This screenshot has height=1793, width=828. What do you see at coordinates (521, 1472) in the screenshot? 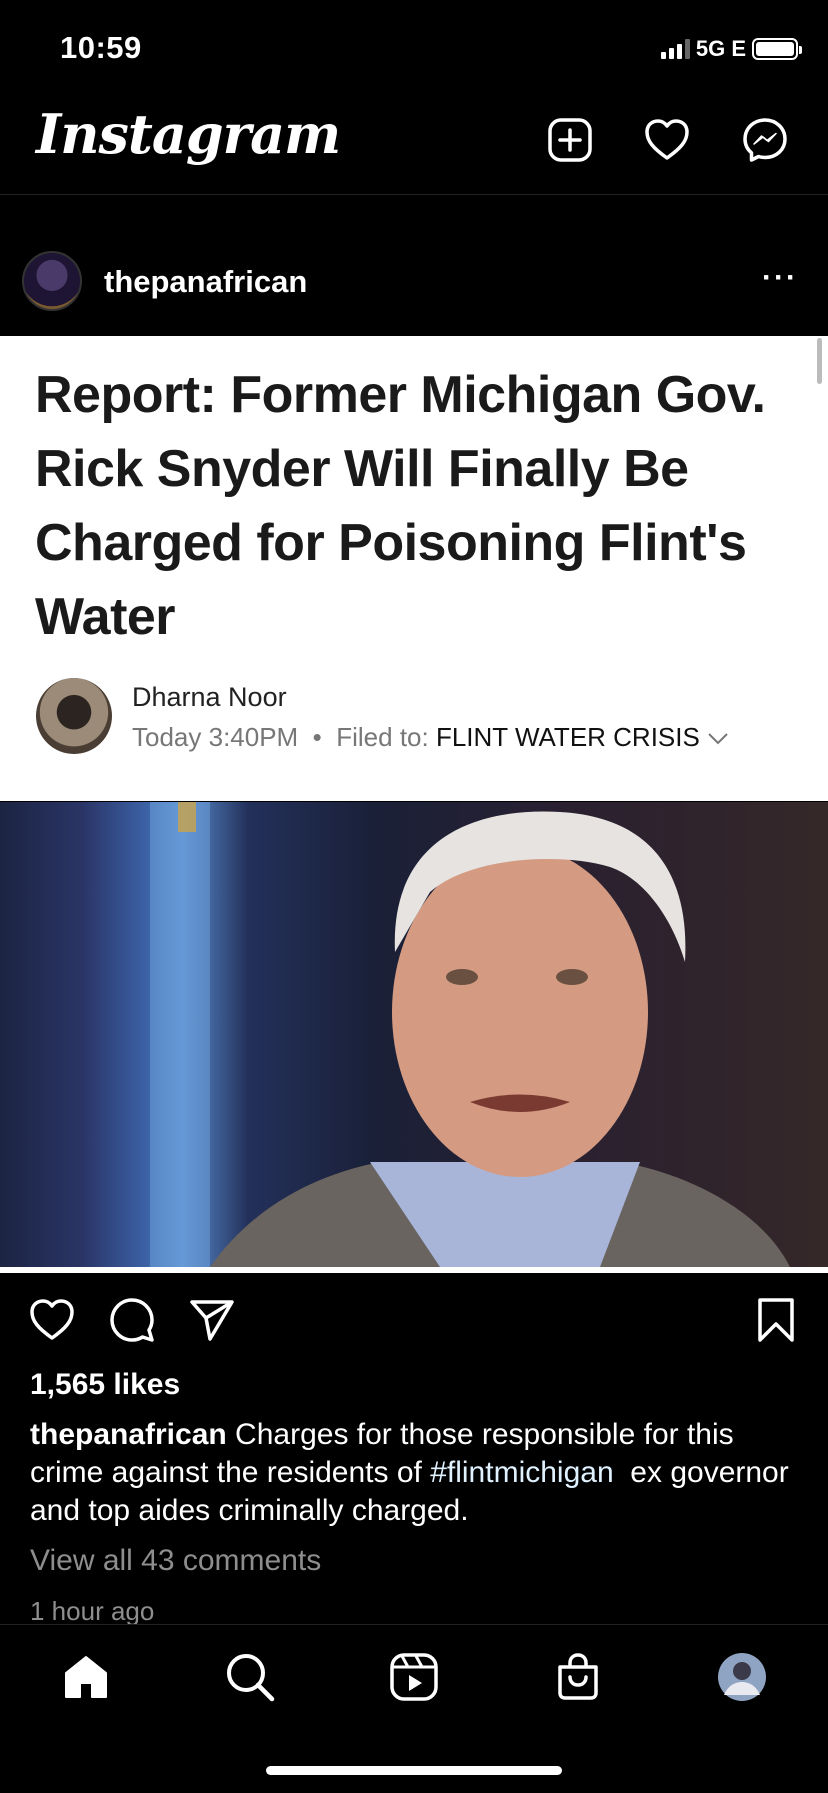
I see `caption-hashtag: #flintmichigan` at bounding box center [521, 1472].